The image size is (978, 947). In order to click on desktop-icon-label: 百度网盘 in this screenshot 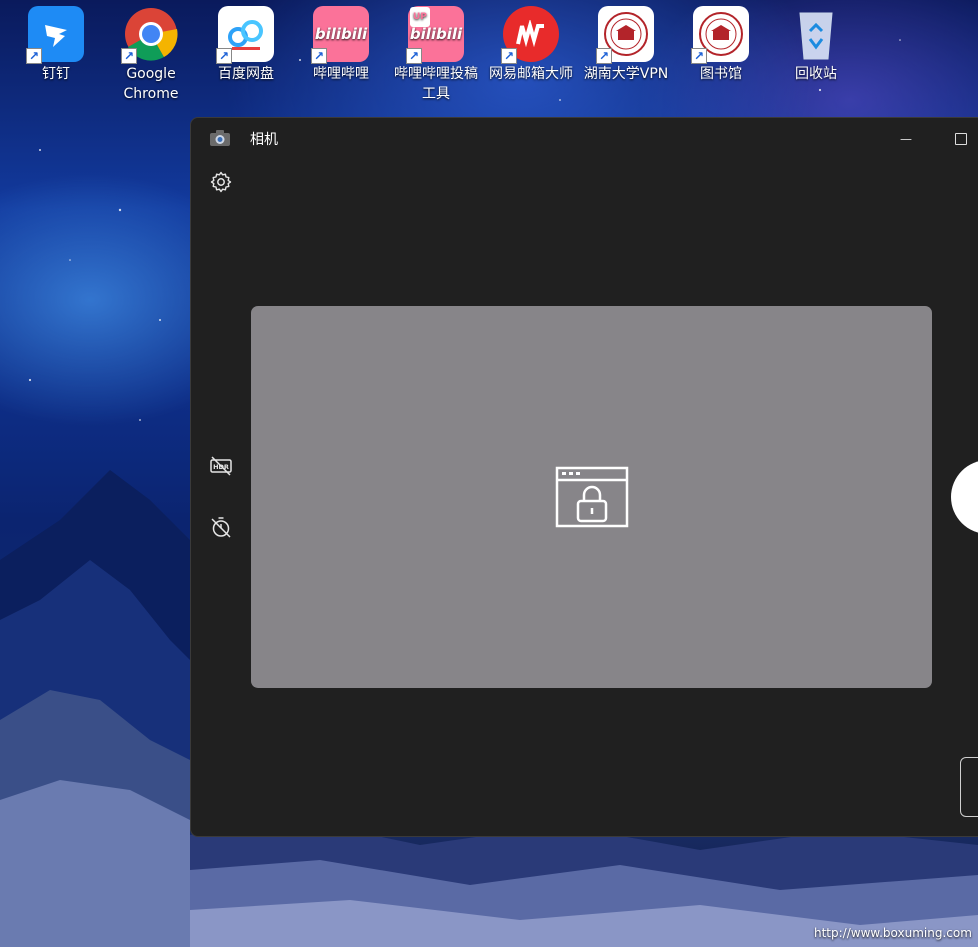, I will do `click(246, 74)`.